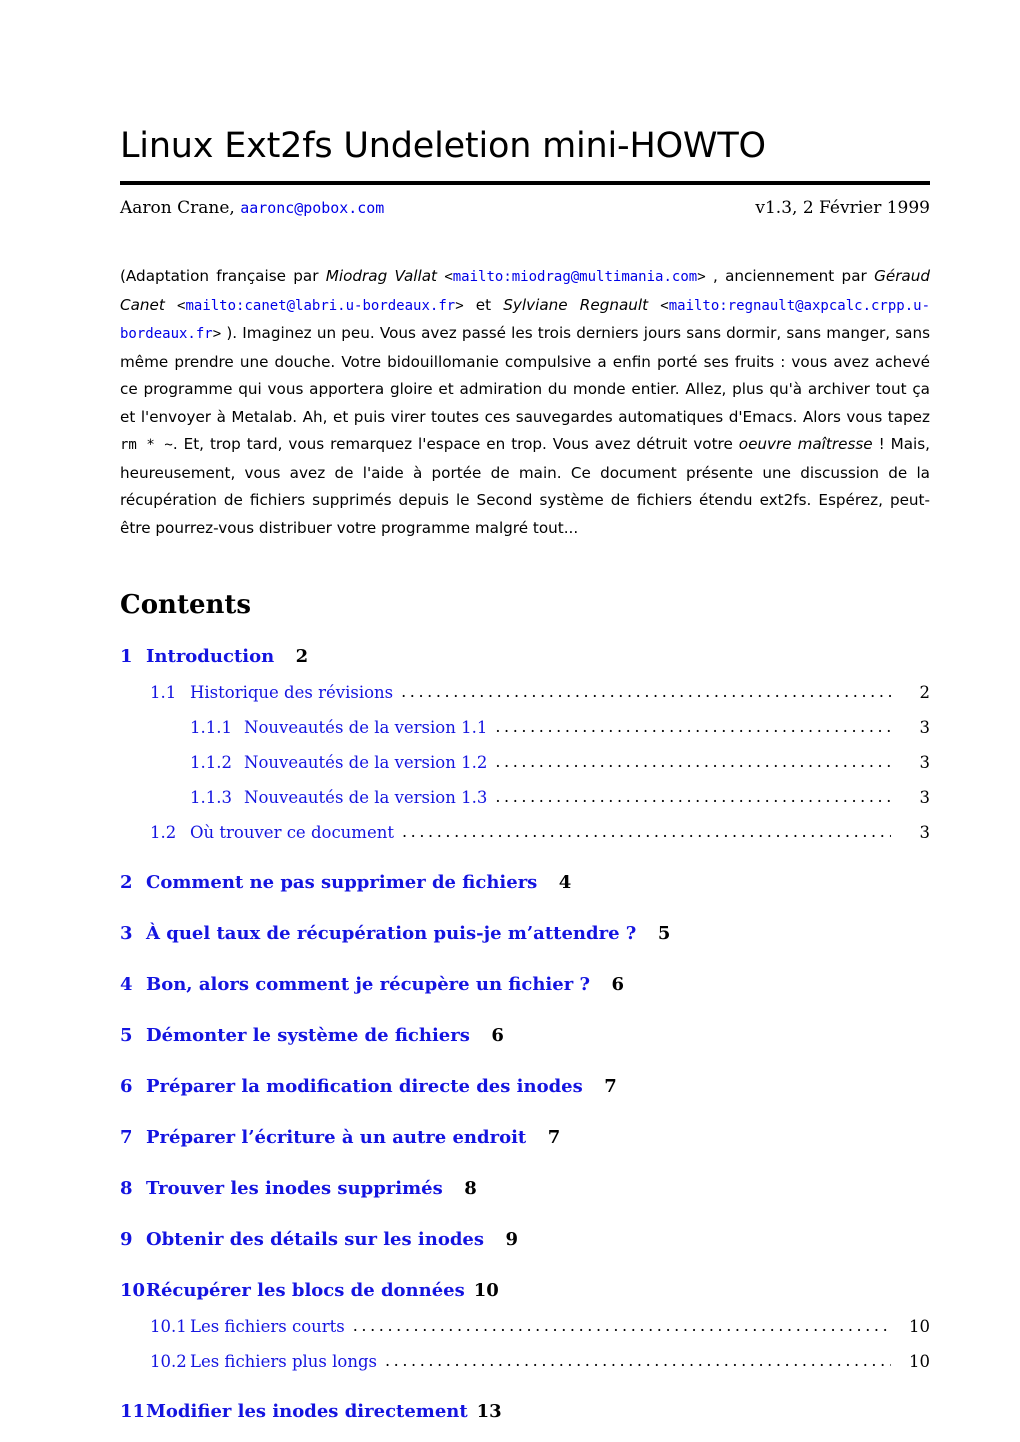  What do you see at coordinates (211, 727) in the screenshot?
I see `toc-entry-number: 1.1.1` at bounding box center [211, 727].